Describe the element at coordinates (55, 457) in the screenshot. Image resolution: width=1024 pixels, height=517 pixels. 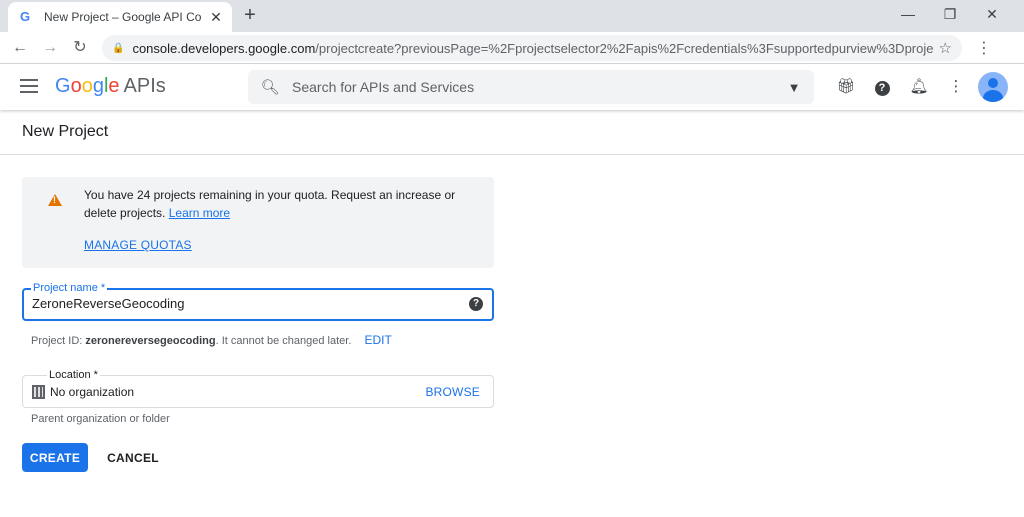
I see `create-button: CREATE` at that location.